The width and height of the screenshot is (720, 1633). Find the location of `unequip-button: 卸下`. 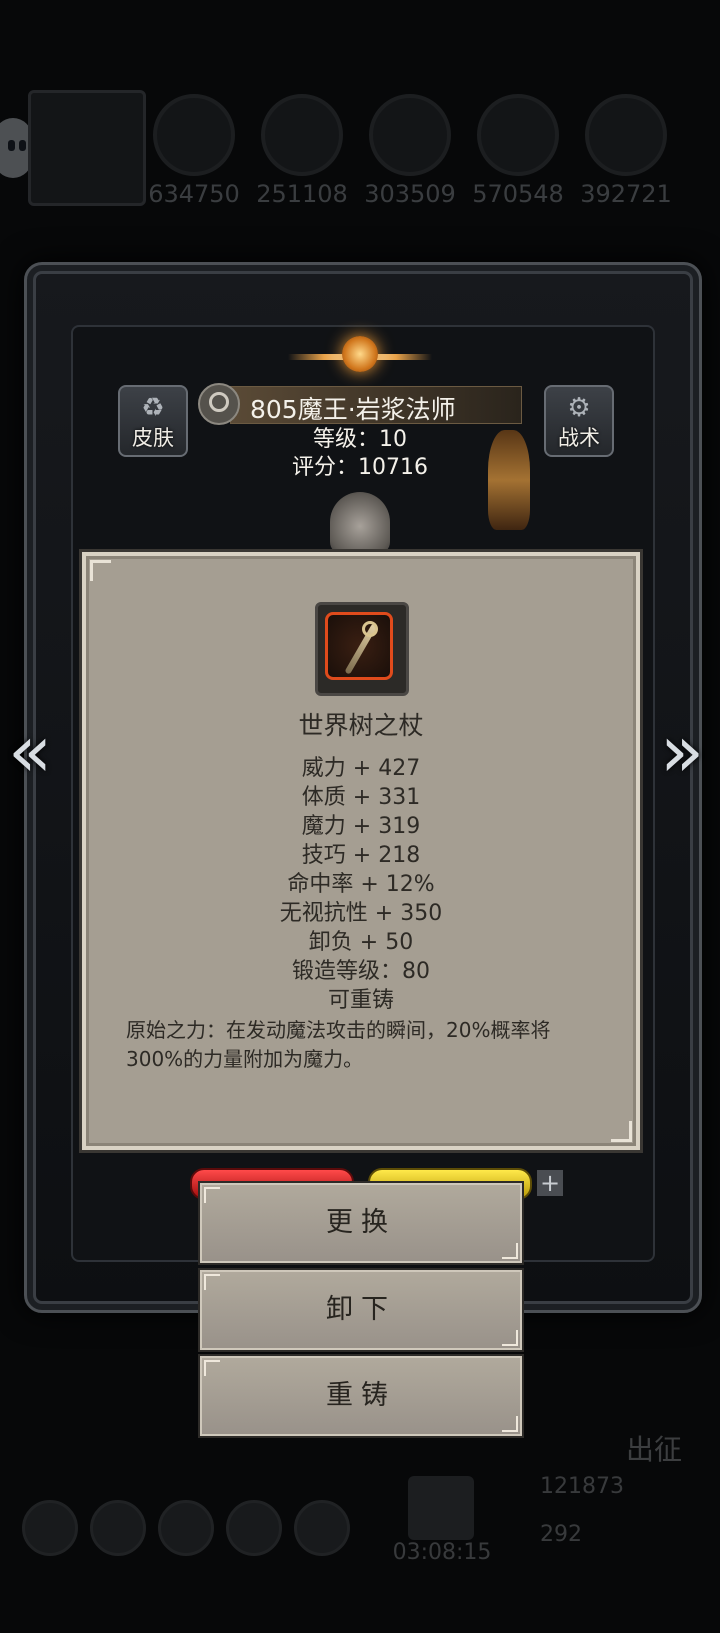

unequip-button: 卸下 is located at coordinates (361, 1310).